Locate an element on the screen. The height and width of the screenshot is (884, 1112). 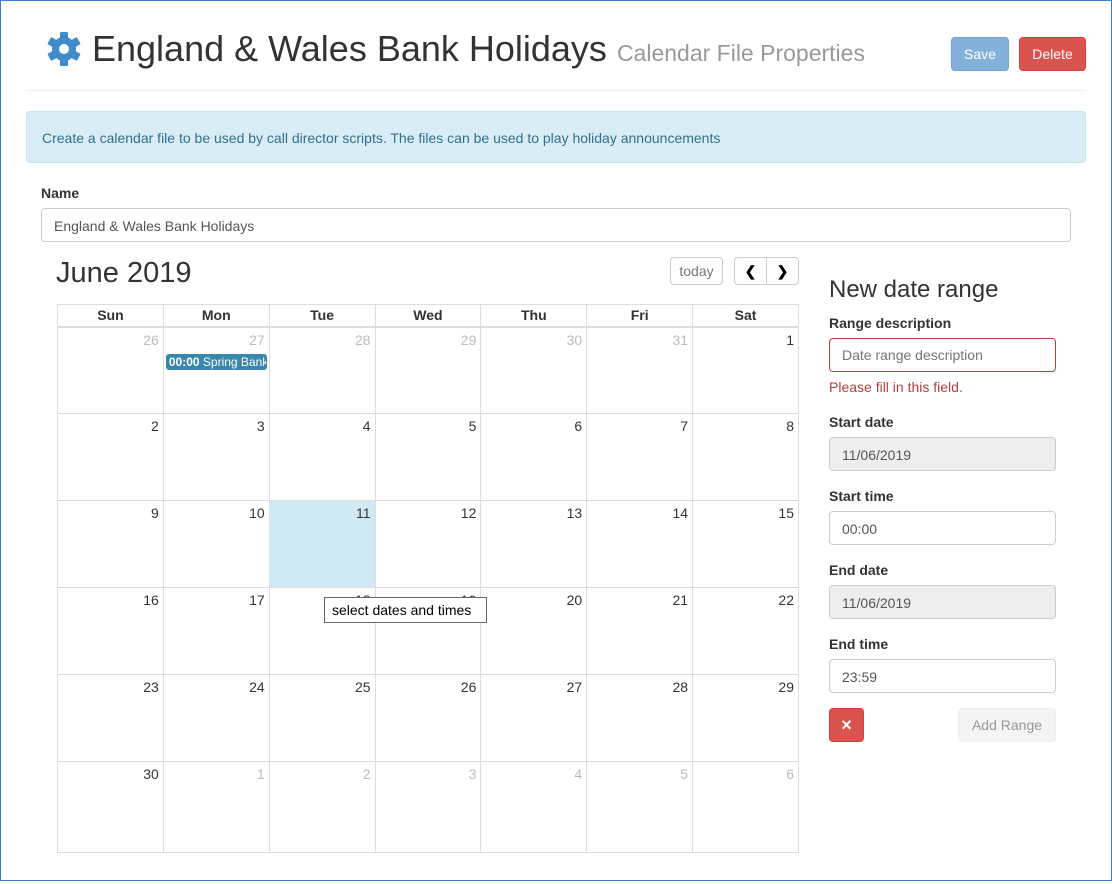
day-cell: 16 is located at coordinates (110, 631).